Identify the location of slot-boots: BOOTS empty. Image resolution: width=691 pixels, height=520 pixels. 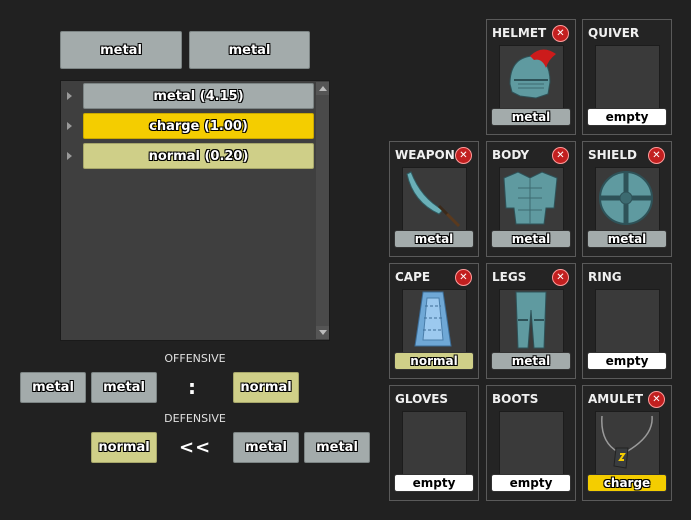
(531, 443).